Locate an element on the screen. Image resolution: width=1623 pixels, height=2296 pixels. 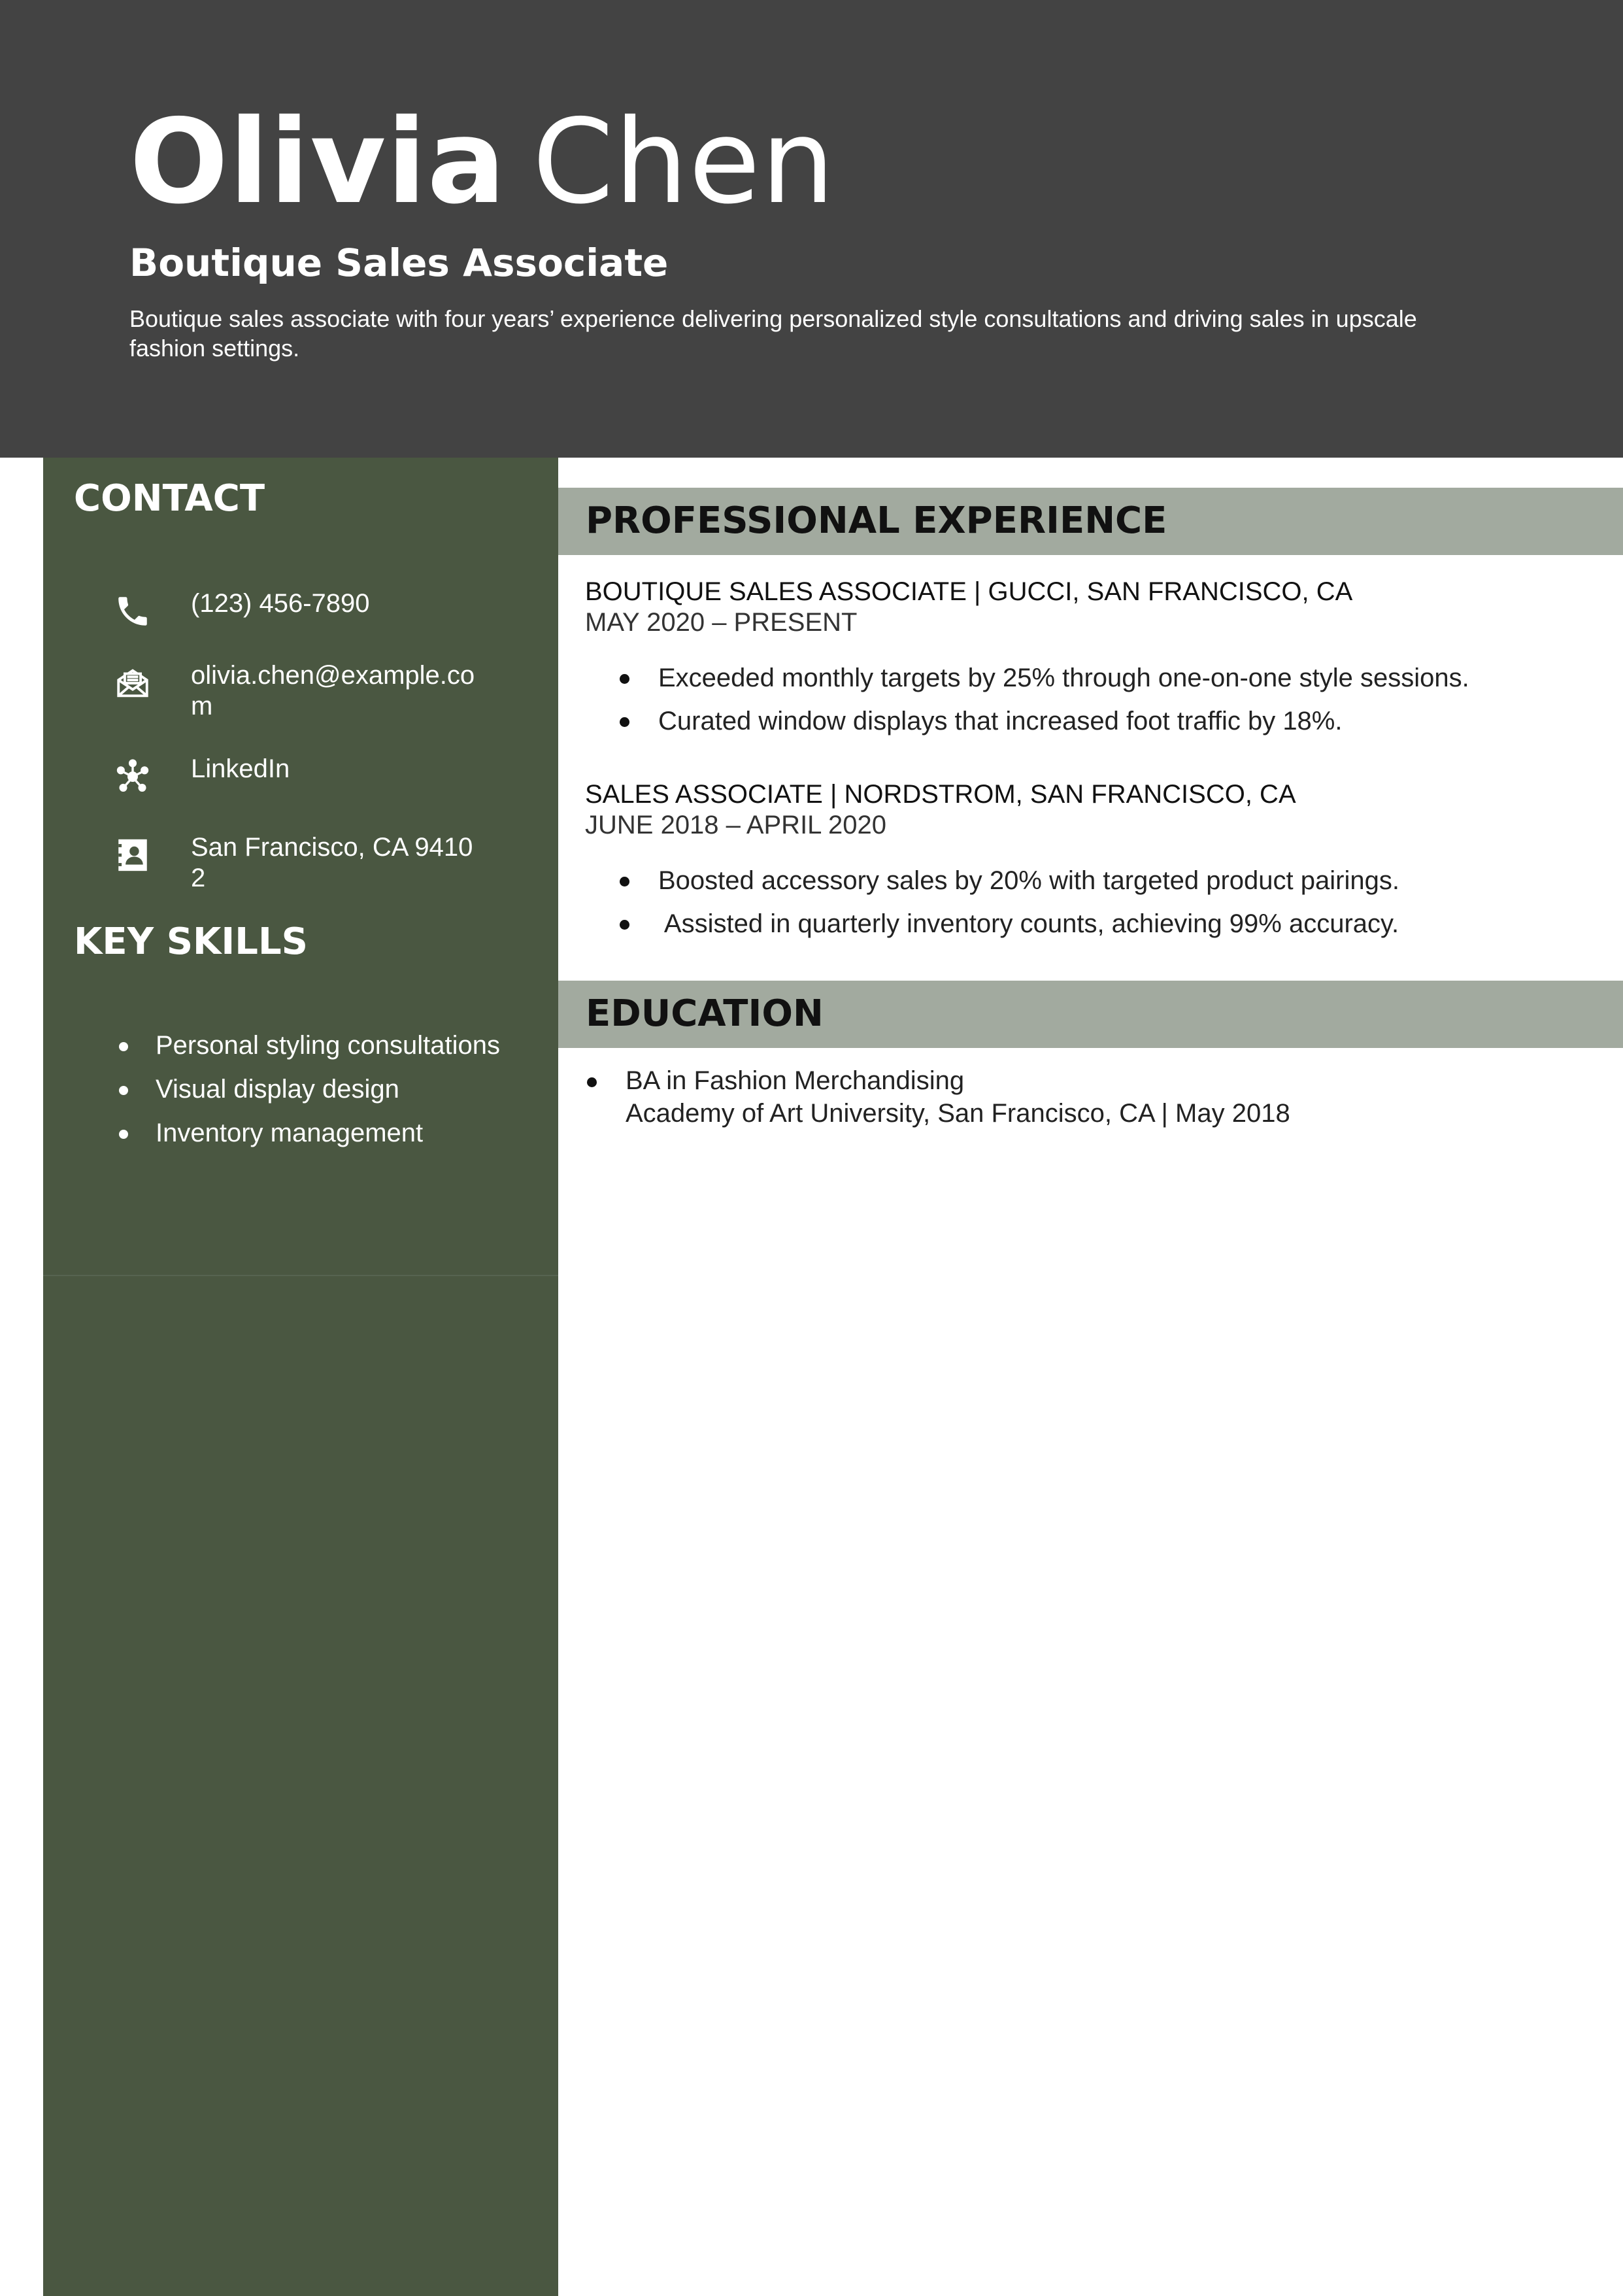
phone-icon is located at coordinates (133, 611).